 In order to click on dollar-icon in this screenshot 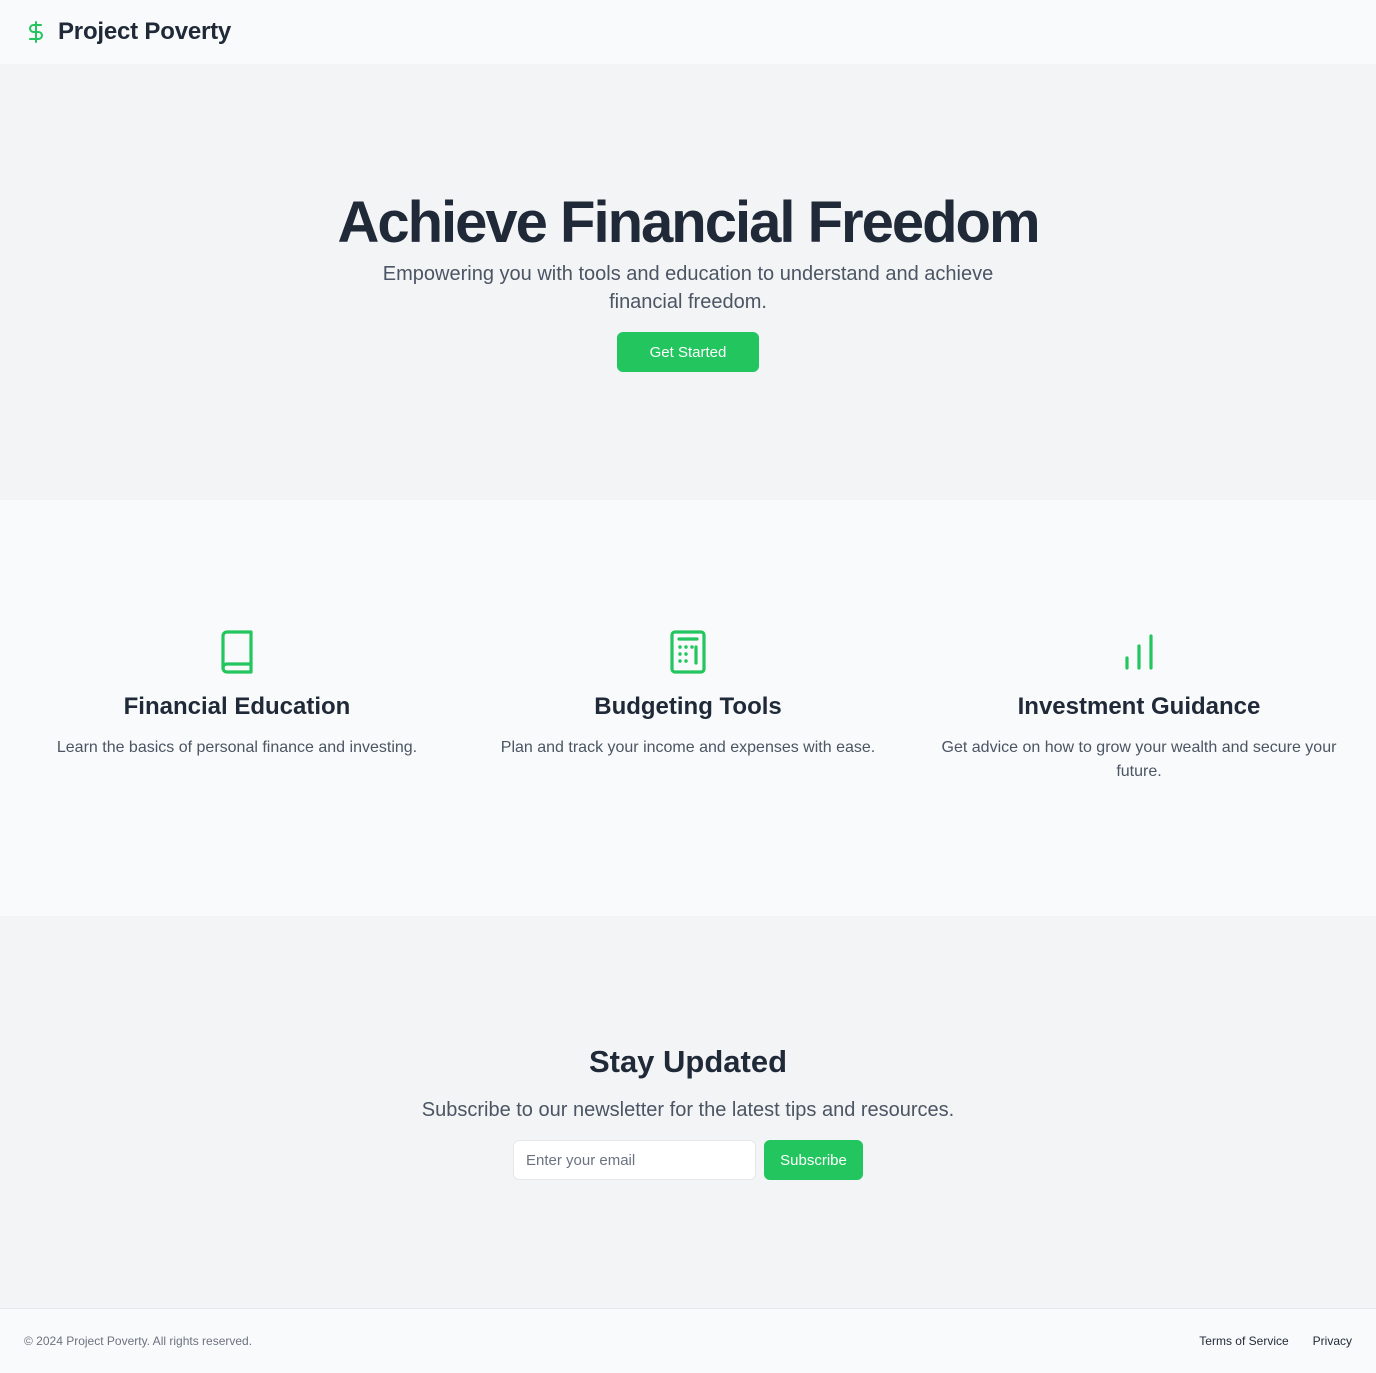, I will do `click(36, 32)`.